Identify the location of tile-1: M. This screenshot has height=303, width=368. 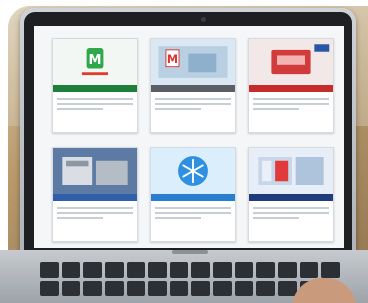
(95, 85).